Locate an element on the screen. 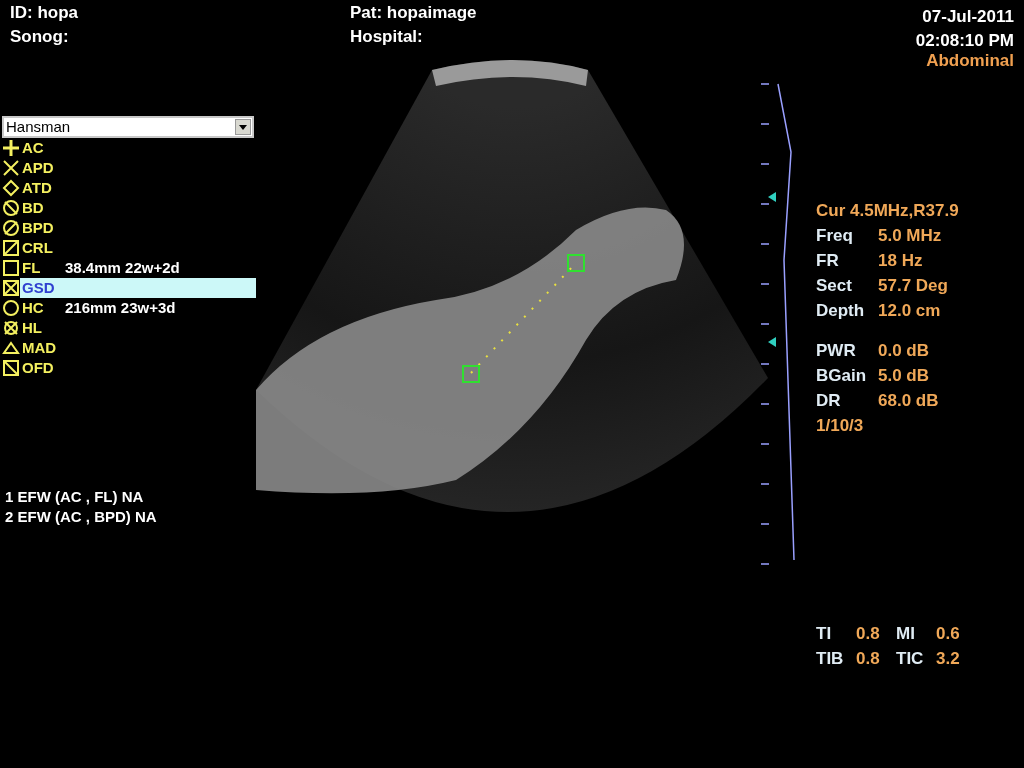  crossed-circle-icon is located at coordinates (11, 328).